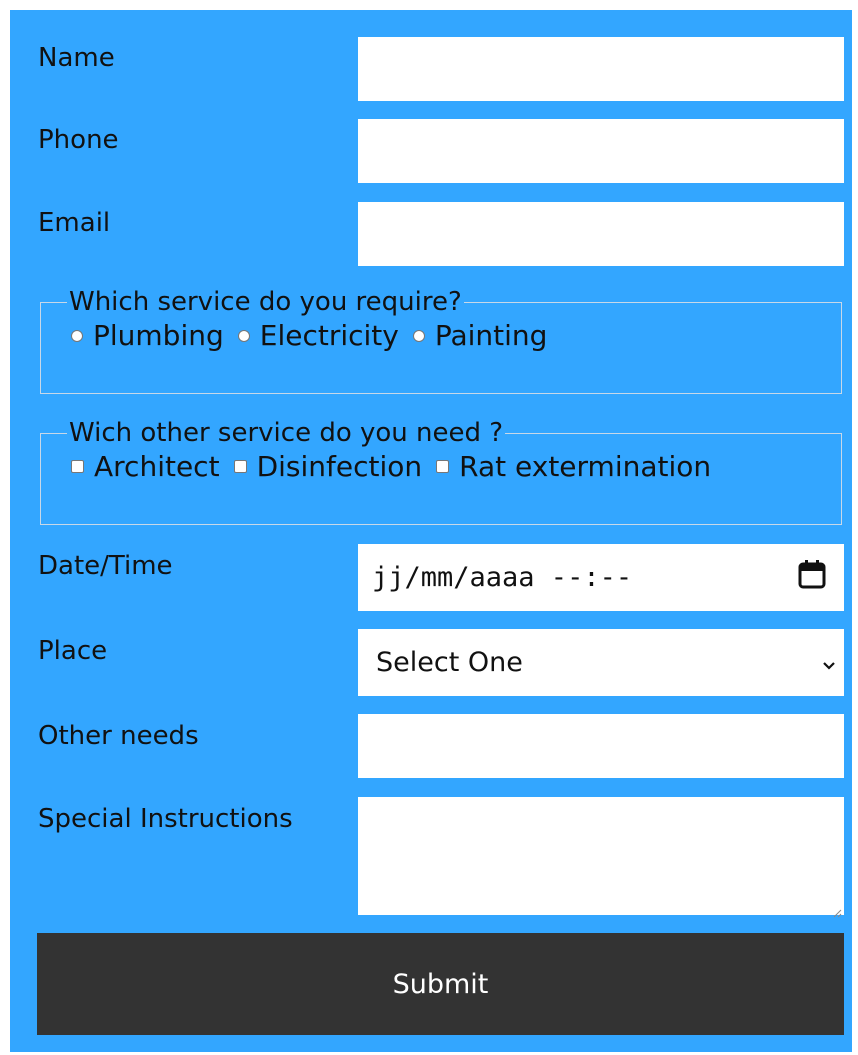  I want to click on other-option-architect: Architect, so click(145, 466).